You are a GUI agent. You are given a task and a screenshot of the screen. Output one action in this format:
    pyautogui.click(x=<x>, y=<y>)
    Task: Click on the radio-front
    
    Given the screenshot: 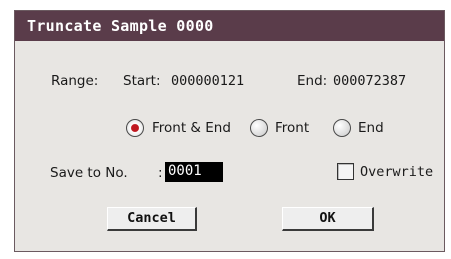 What is the action you would take?
    pyautogui.click(x=259, y=128)
    